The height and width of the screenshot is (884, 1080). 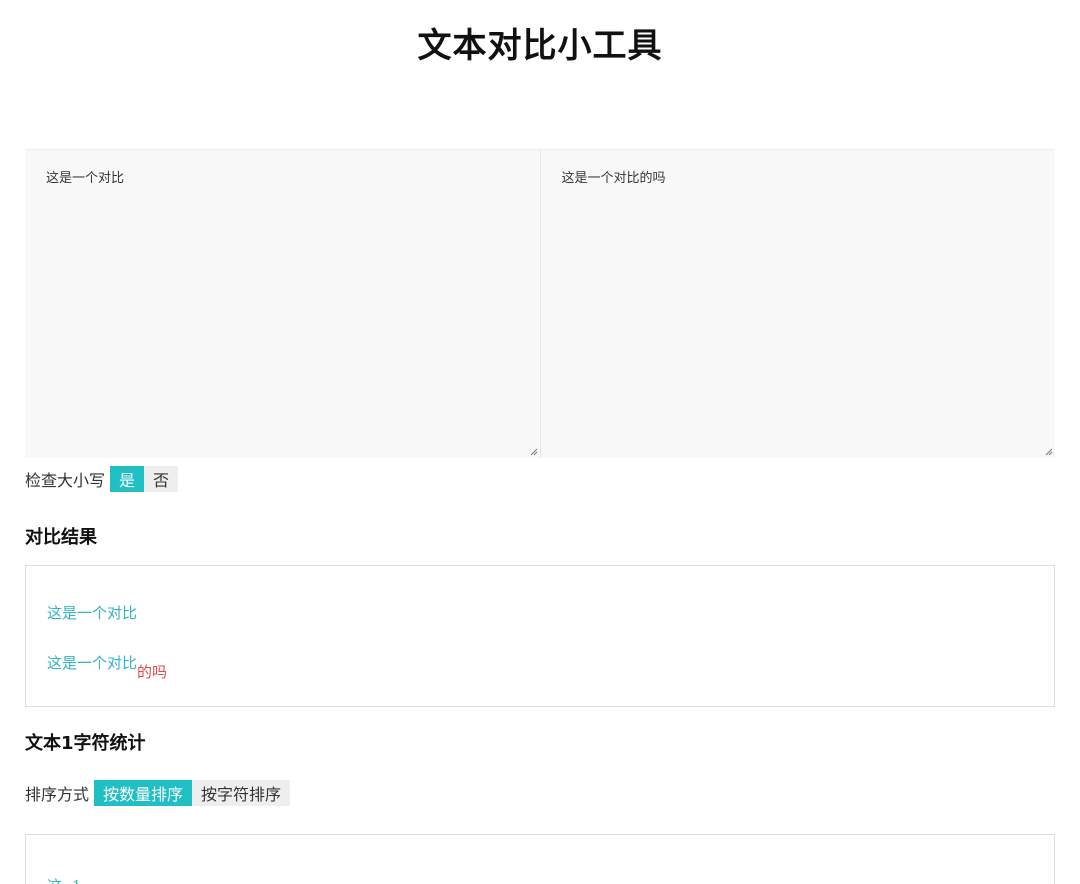 What do you see at coordinates (161, 479) in the screenshot?
I see `case-no-button: 否` at bounding box center [161, 479].